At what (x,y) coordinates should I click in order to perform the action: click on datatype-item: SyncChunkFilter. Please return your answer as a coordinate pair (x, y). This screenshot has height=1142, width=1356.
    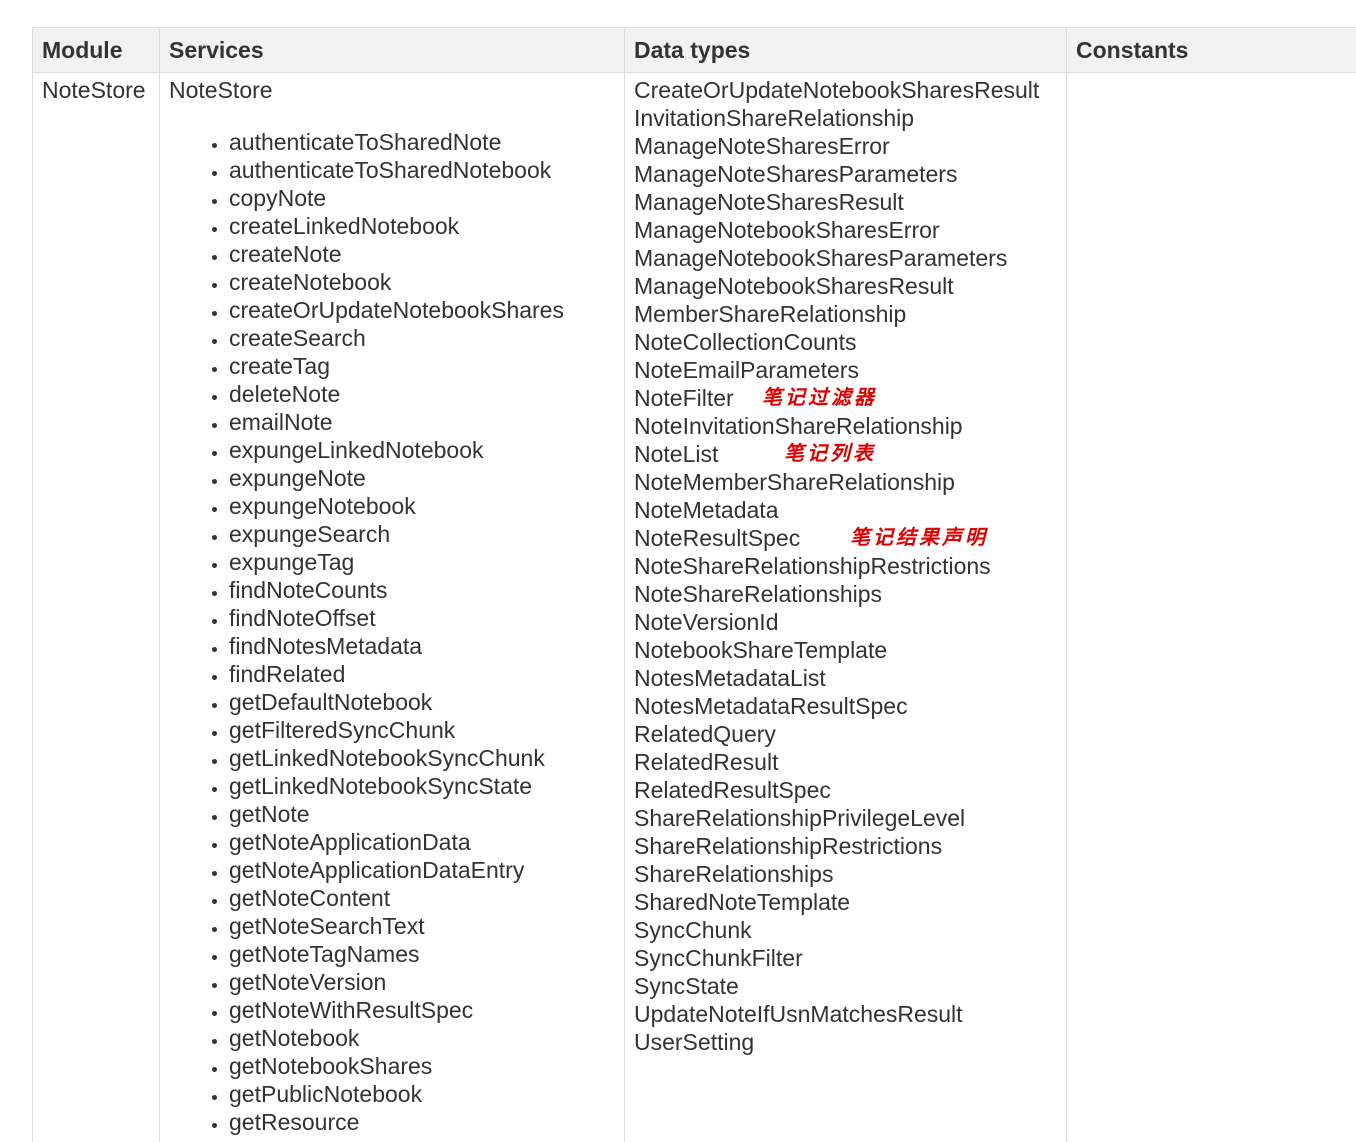
    Looking at the image, I should click on (845, 958).